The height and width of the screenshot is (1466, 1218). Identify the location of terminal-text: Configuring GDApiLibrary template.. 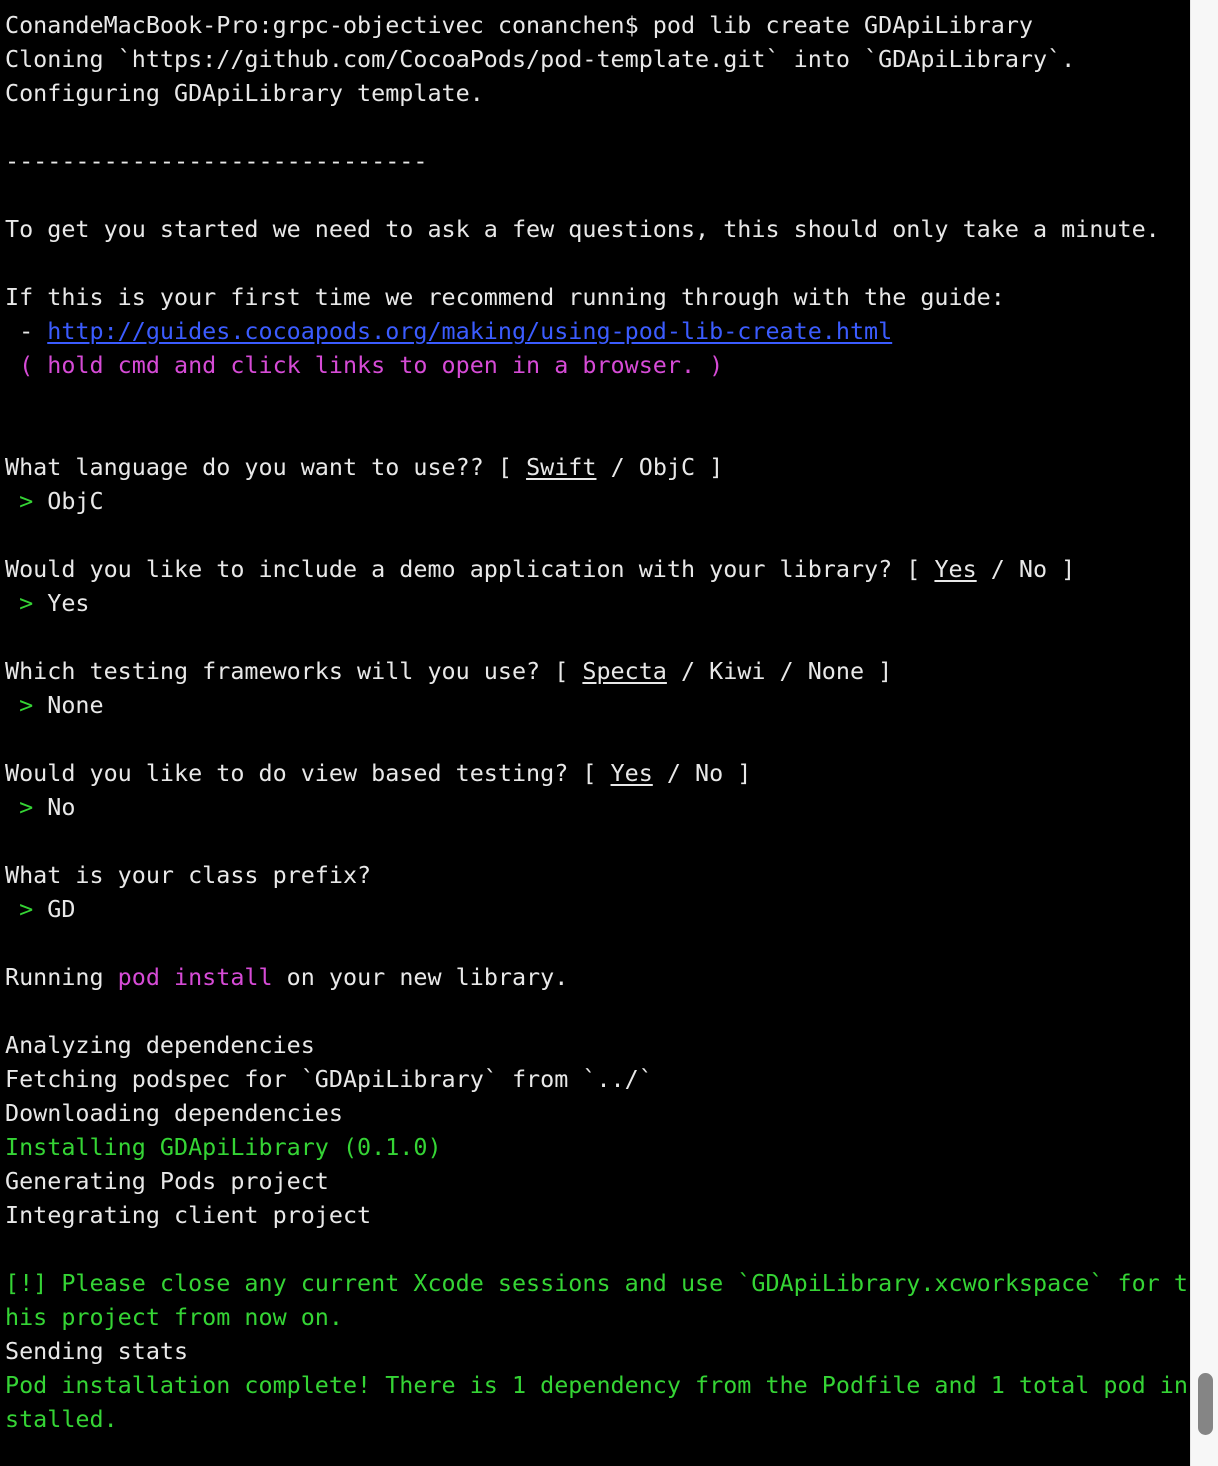
(244, 93).